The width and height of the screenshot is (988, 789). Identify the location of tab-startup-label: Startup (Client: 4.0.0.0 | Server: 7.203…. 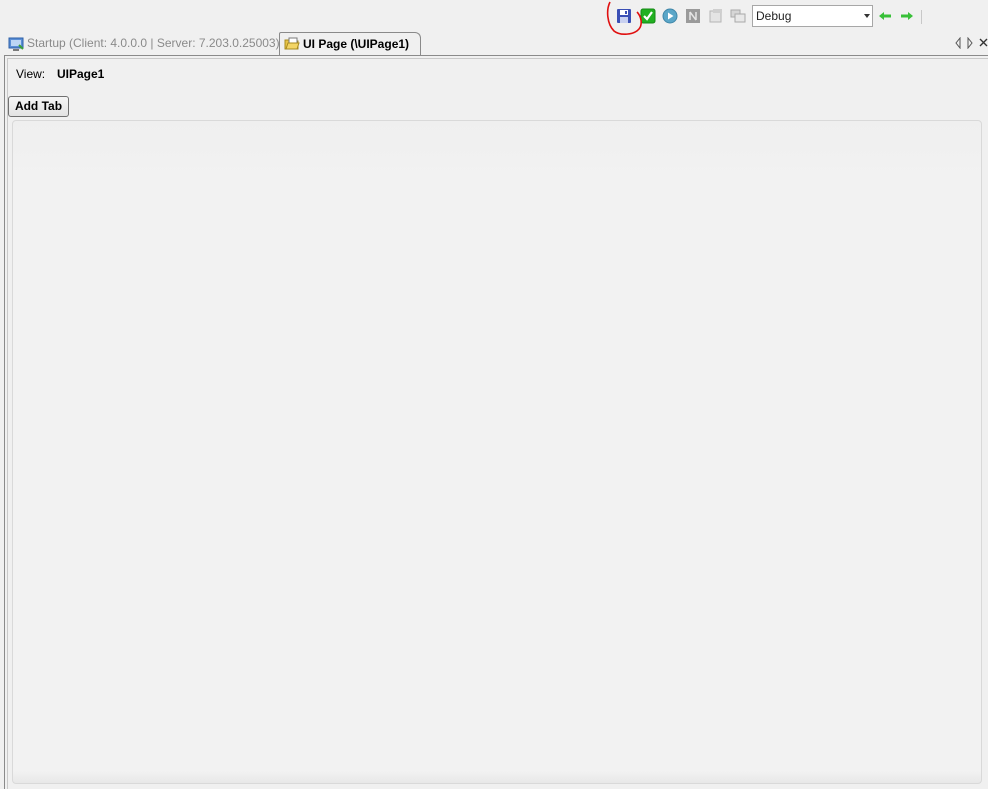
(153, 43).